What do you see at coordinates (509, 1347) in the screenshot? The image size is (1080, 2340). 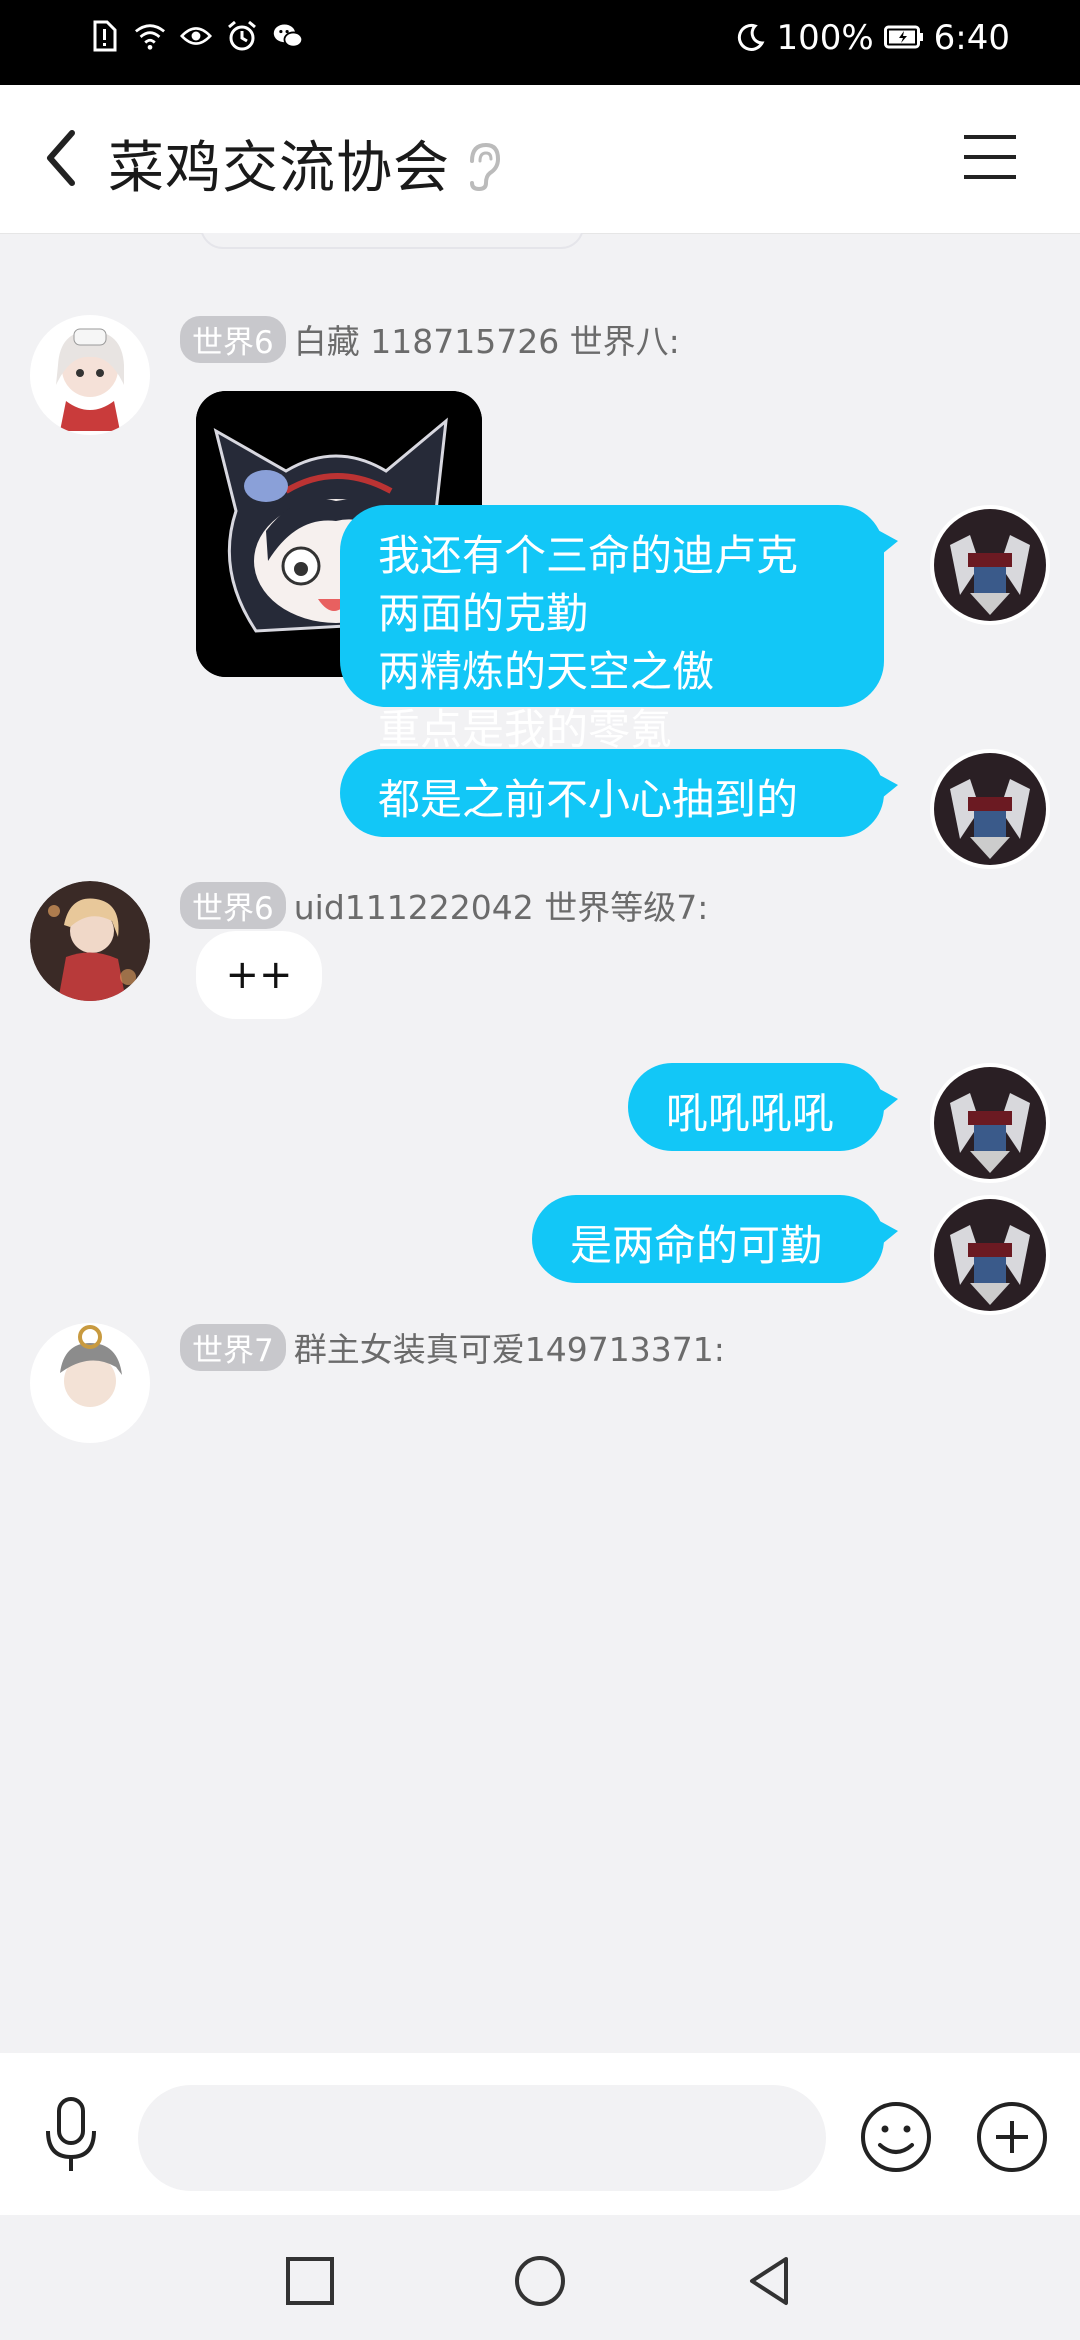 I see `sender-name: 群主女装真可爱149713371:` at bounding box center [509, 1347].